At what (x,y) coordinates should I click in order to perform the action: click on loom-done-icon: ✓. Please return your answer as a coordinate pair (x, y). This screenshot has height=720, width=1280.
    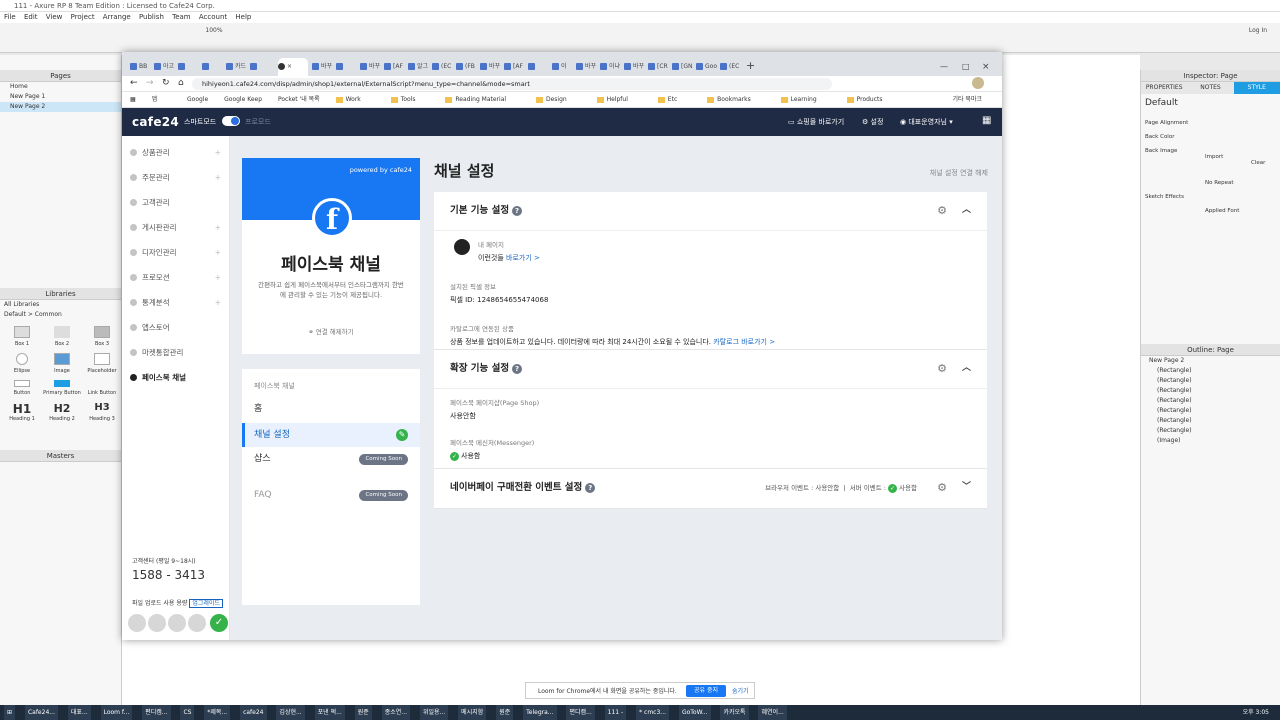
    Looking at the image, I should click on (219, 623).